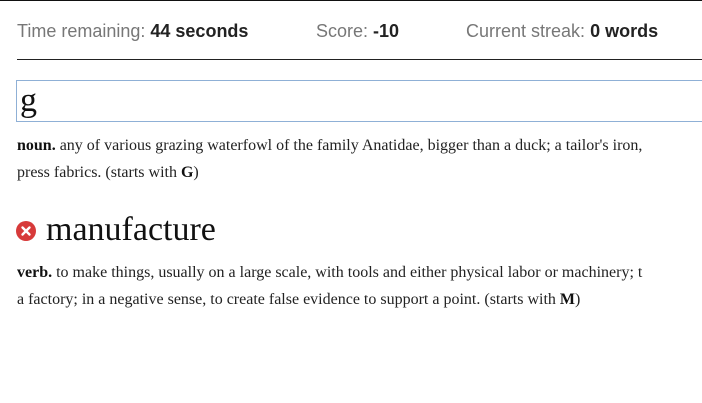  What do you see at coordinates (196, 172) in the screenshot?
I see `current-close-paren: )` at bounding box center [196, 172].